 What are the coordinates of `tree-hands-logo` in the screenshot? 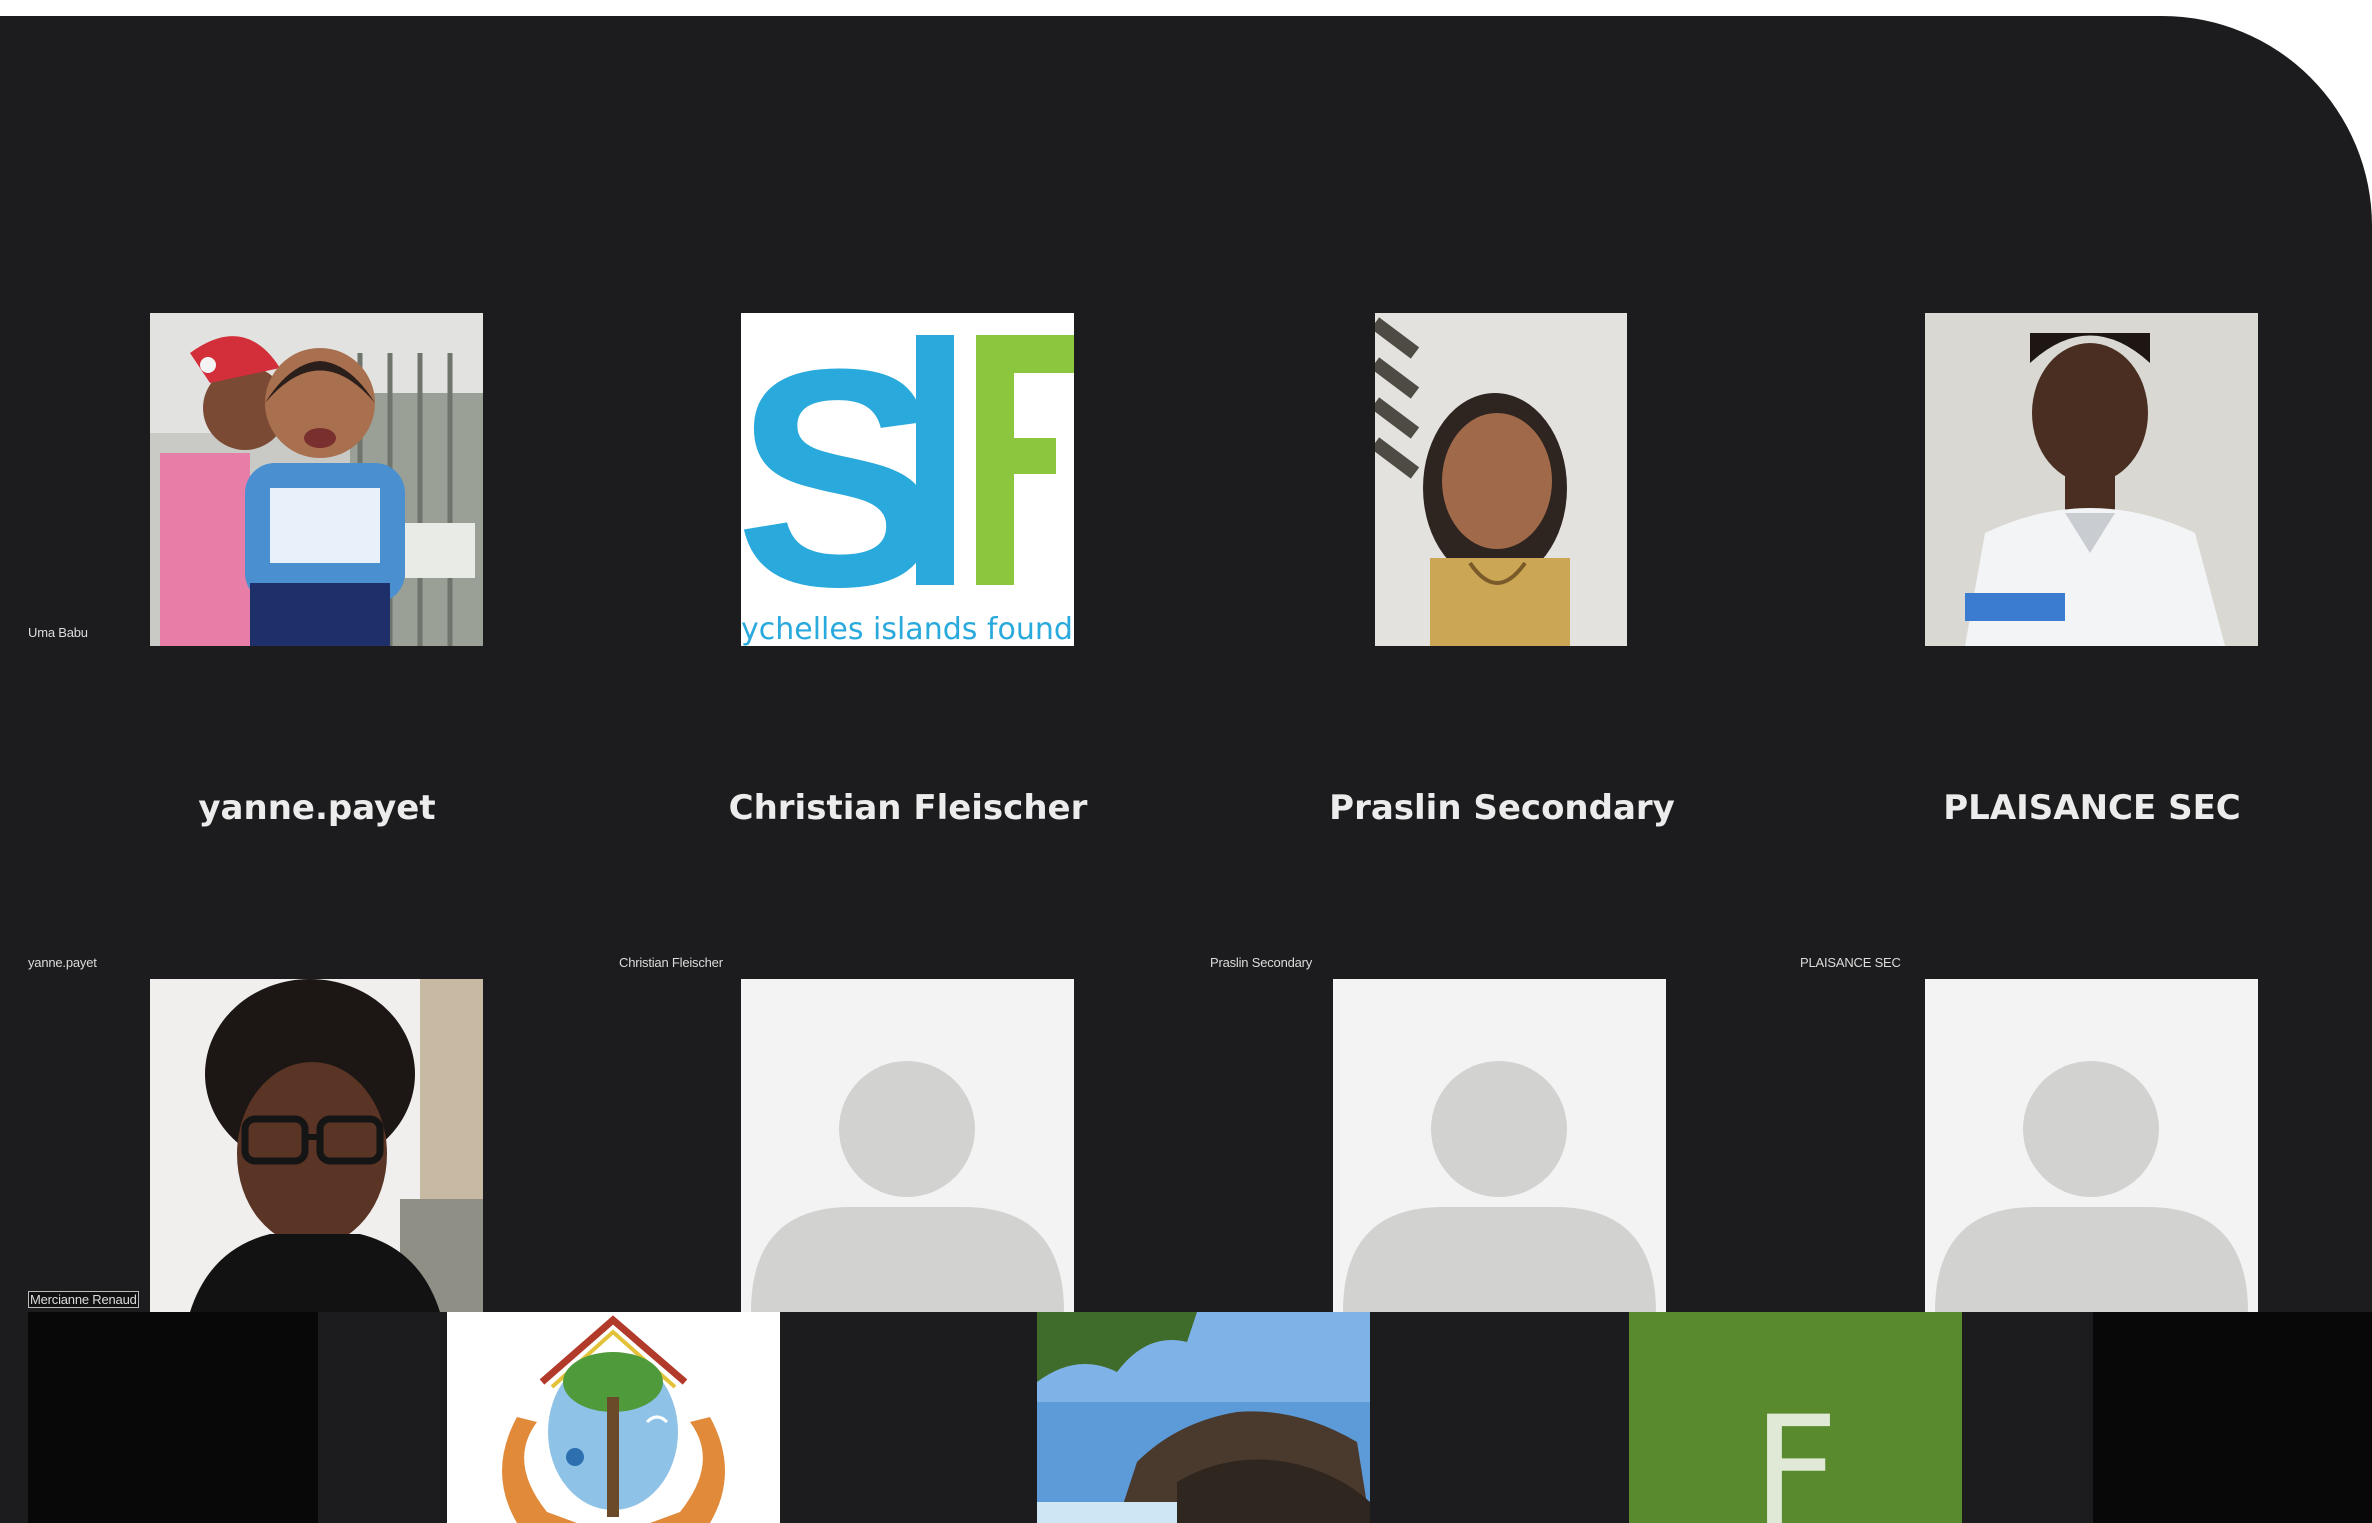 It's located at (613, 1417).